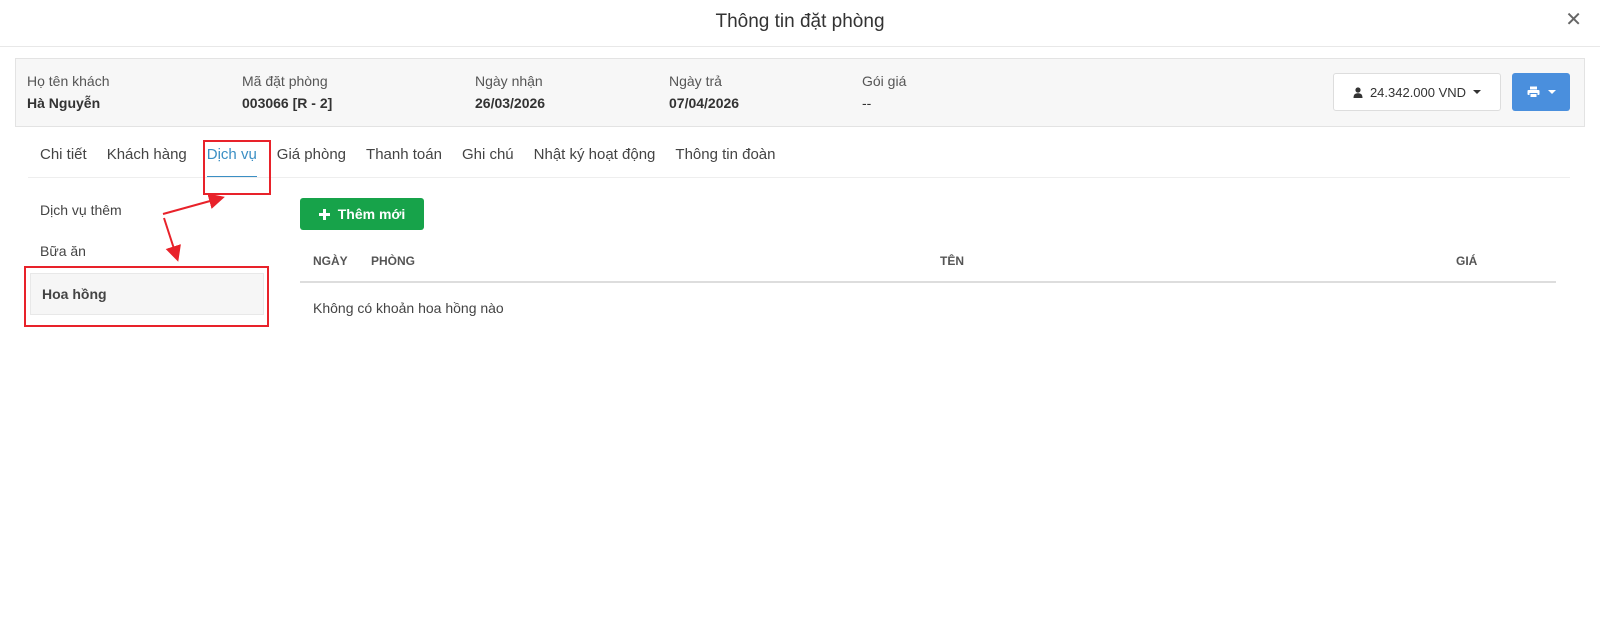 This screenshot has height=635, width=1600. Describe the element at coordinates (172, 239) in the screenshot. I see `annotation-arrow-to-item` at that location.